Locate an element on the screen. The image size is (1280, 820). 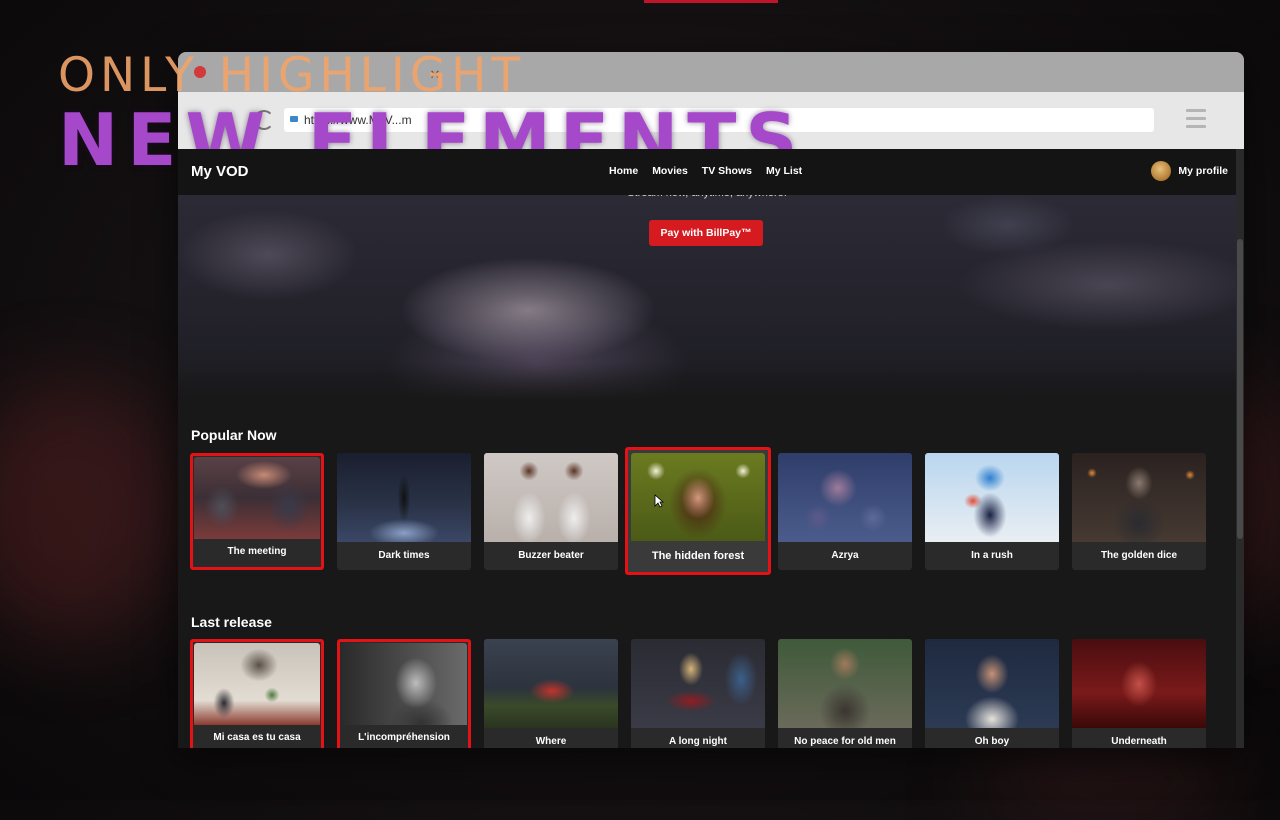
card-lincomprehension: L'incompréhension is located at coordinates (404, 693).